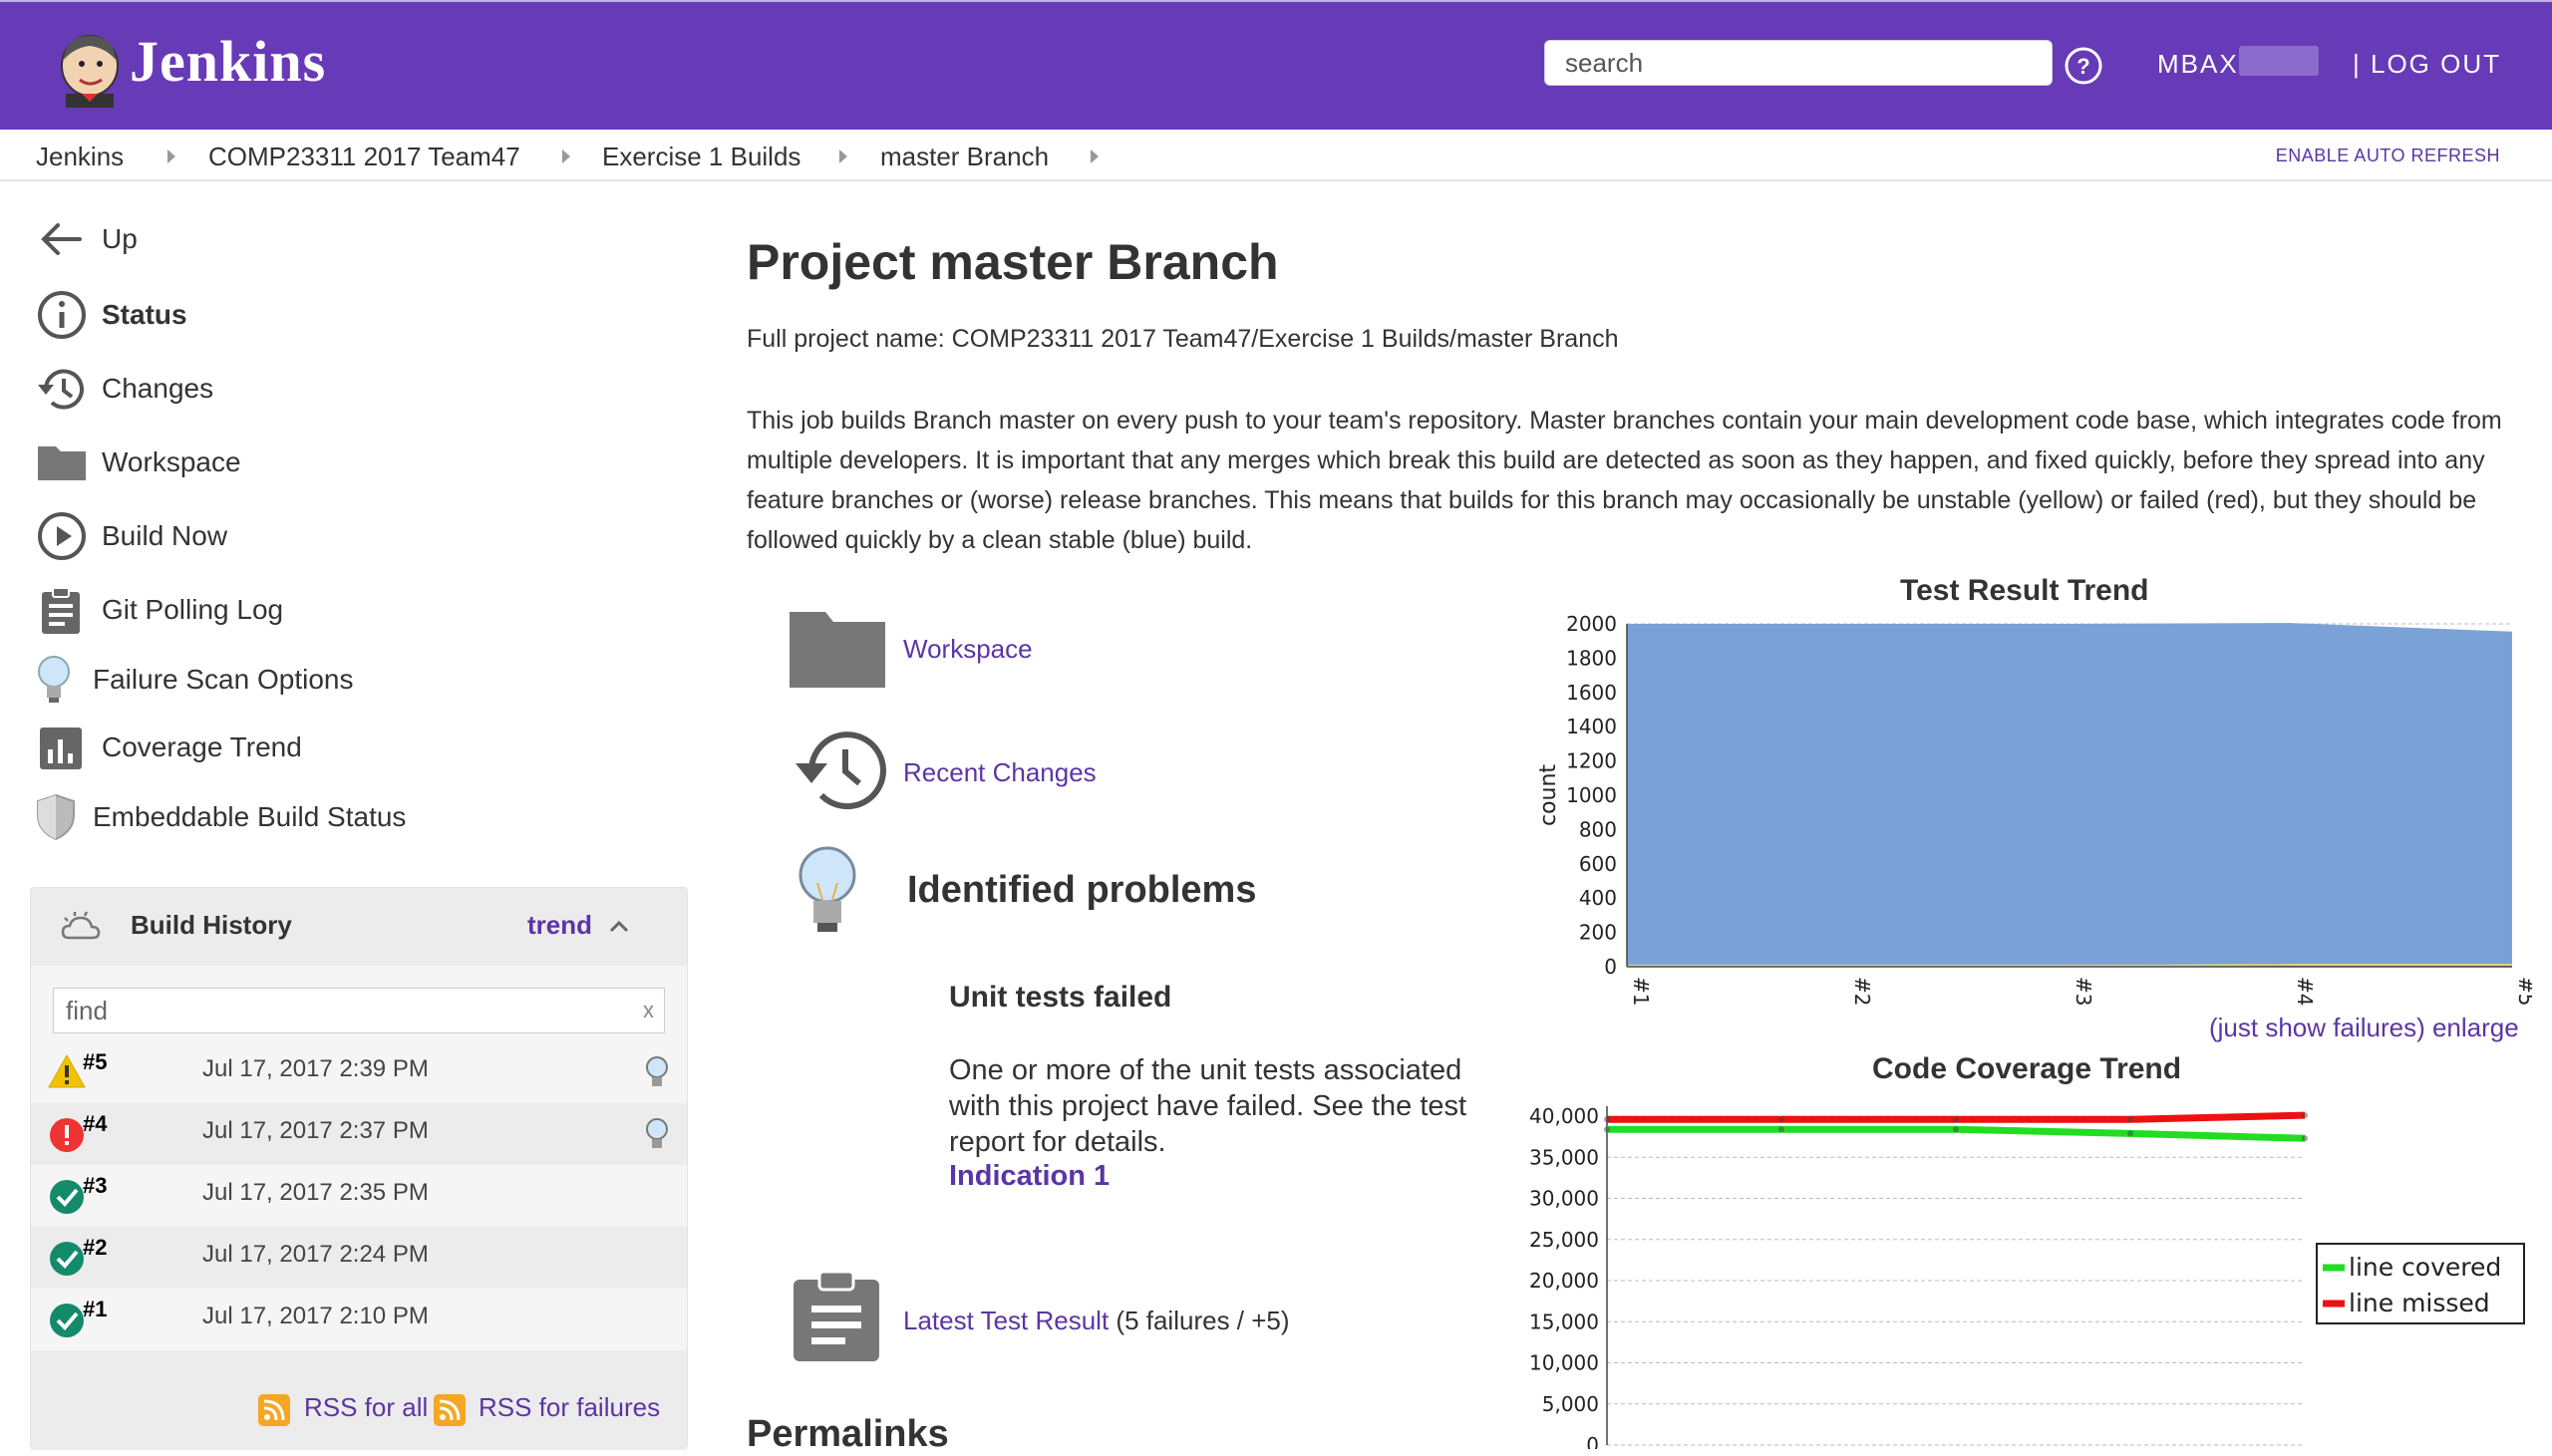 The width and height of the screenshot is (2552, 1456). I want to click on y-tick-label: 1800, so click(1591, 658).